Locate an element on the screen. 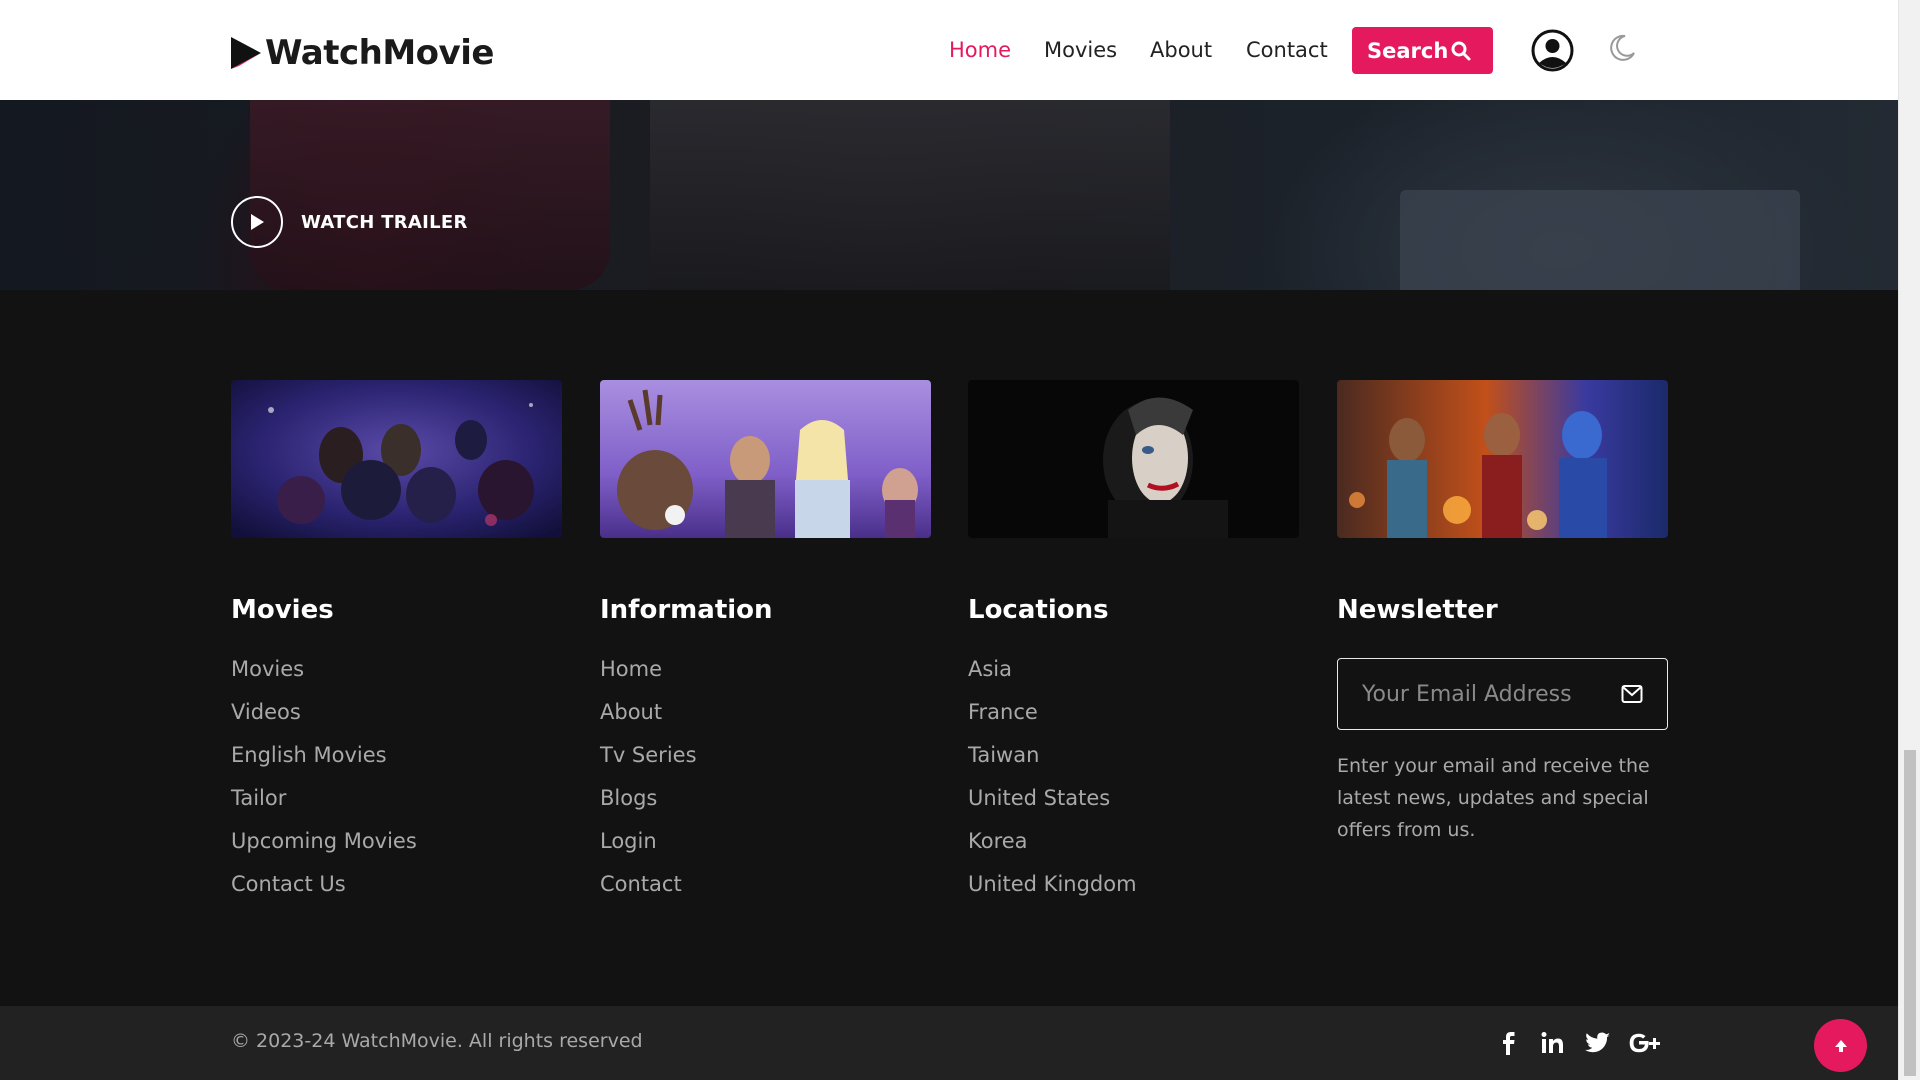 The image size is (1920, 1080). footer-link: About is located at coordinates (648, 721).